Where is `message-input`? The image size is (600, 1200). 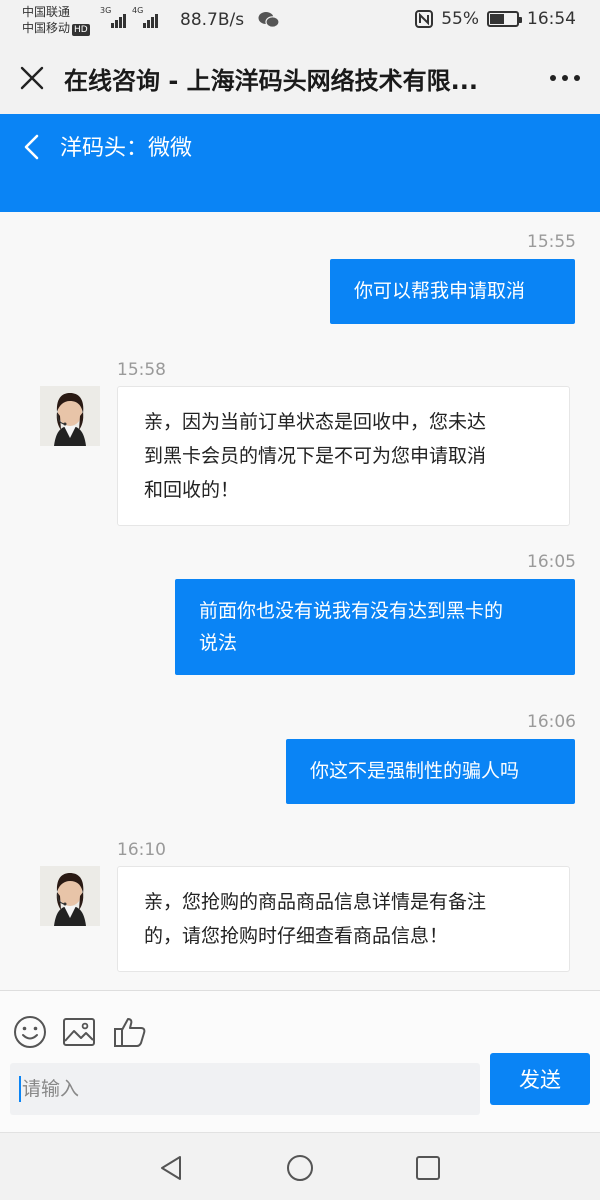 message-input is located at coordinates (245, 1089).